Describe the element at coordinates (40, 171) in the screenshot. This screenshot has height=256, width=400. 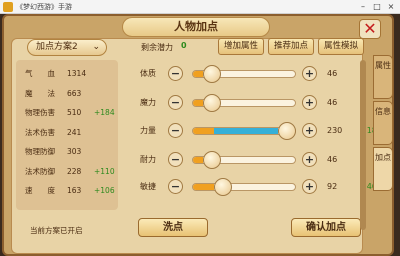
I see `stat-name: 法术防御` at that location.